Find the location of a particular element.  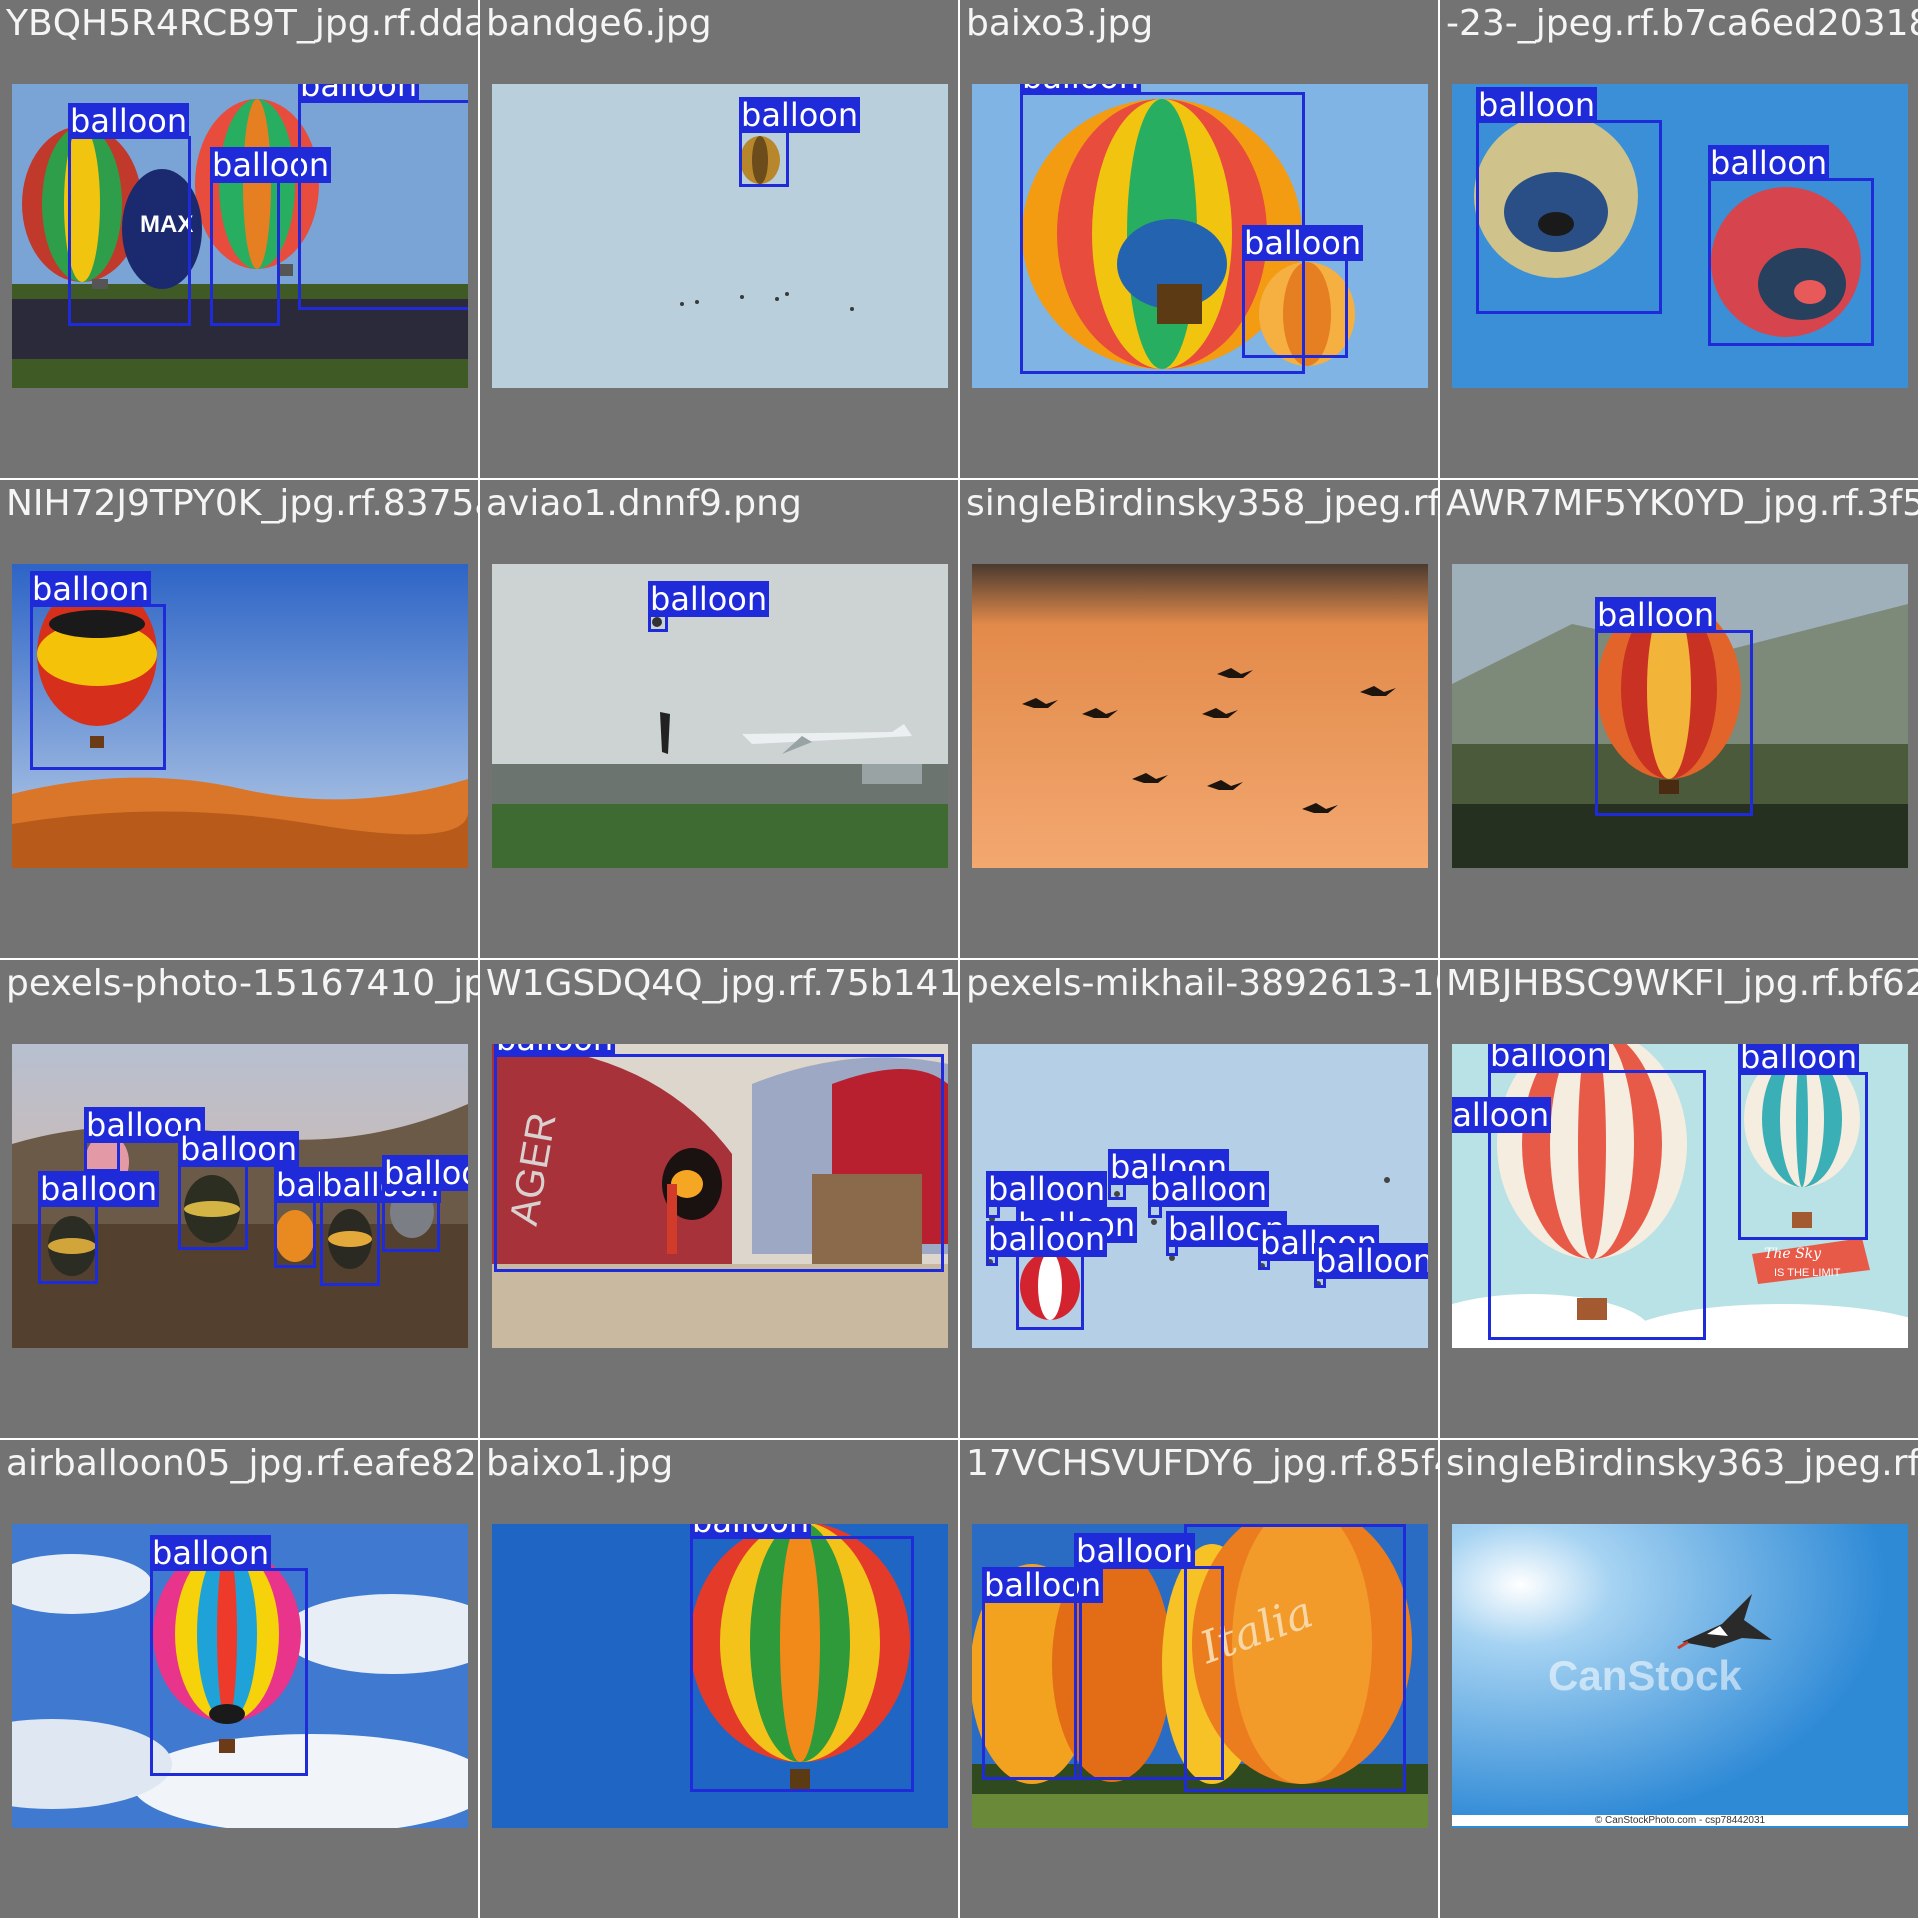

image-filename: singleBirdinsky363_jpeg.rf.52 is located at coordinates (1682, 1463).